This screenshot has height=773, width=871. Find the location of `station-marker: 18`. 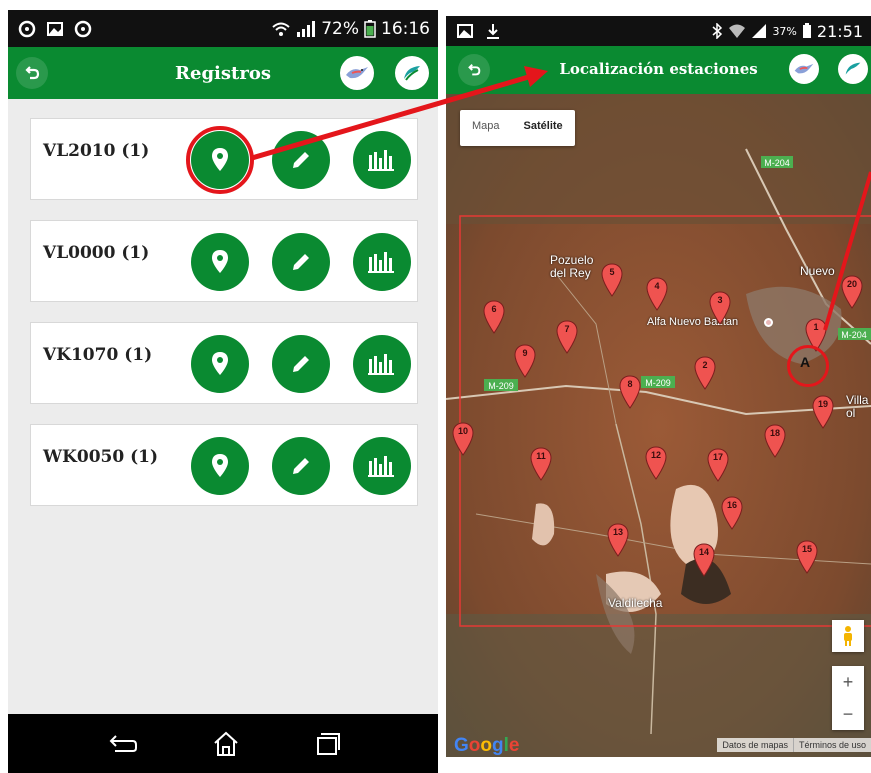

station-marker: 18 is located at coordinates (775, 441).